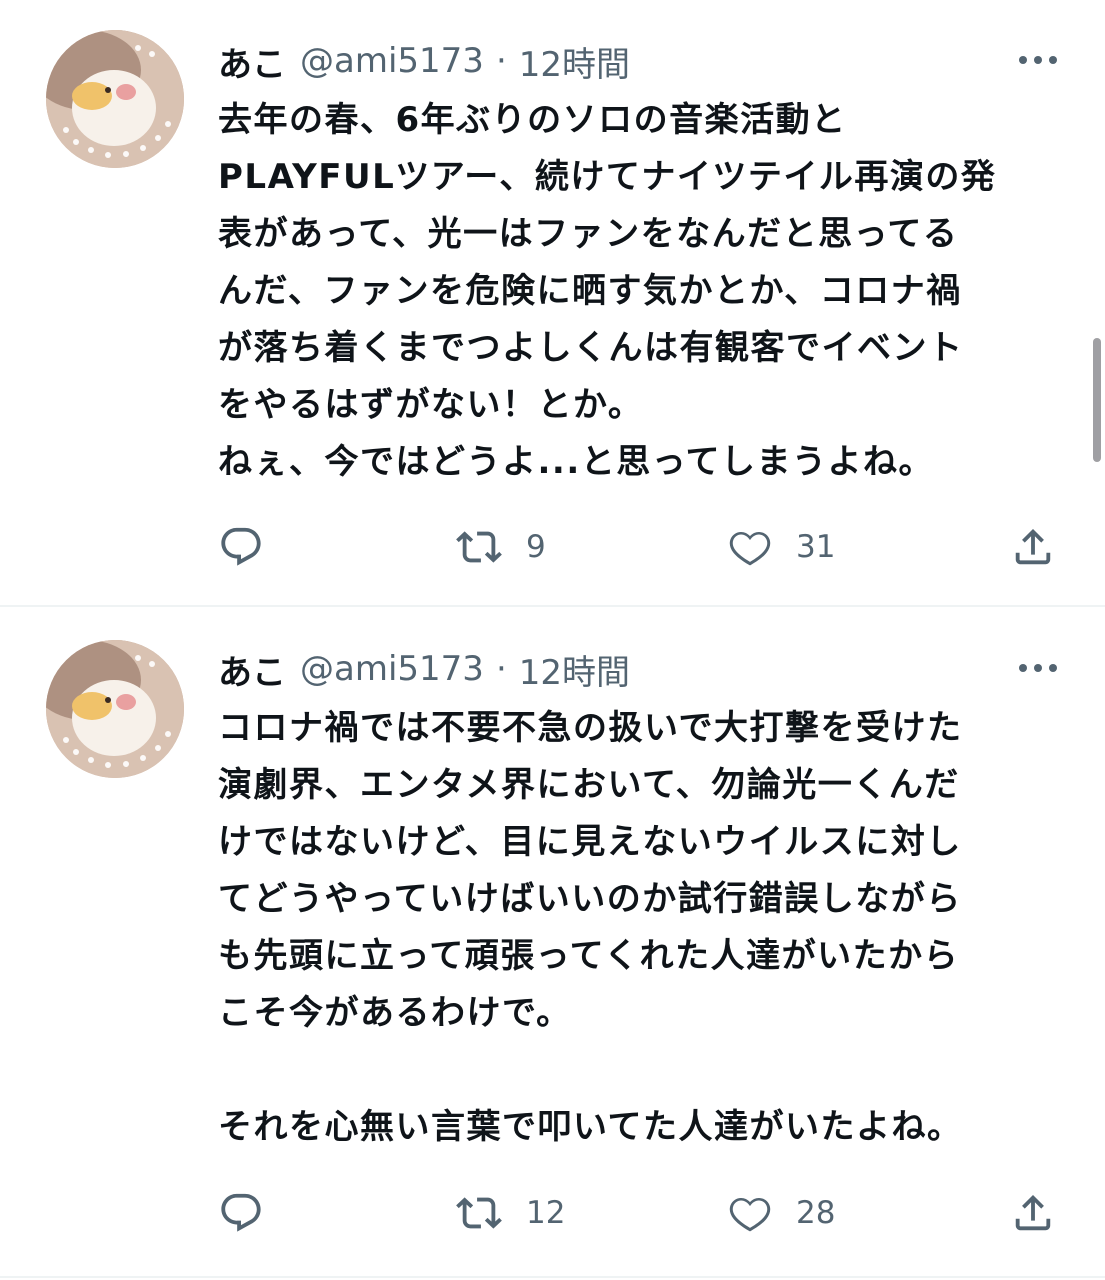 Image resolution: width=1105 pixels, height=1280 pixels. I want to click on tweet-text-line: けではないけど、目に見えないウイルスに対し, so click(590, 842).